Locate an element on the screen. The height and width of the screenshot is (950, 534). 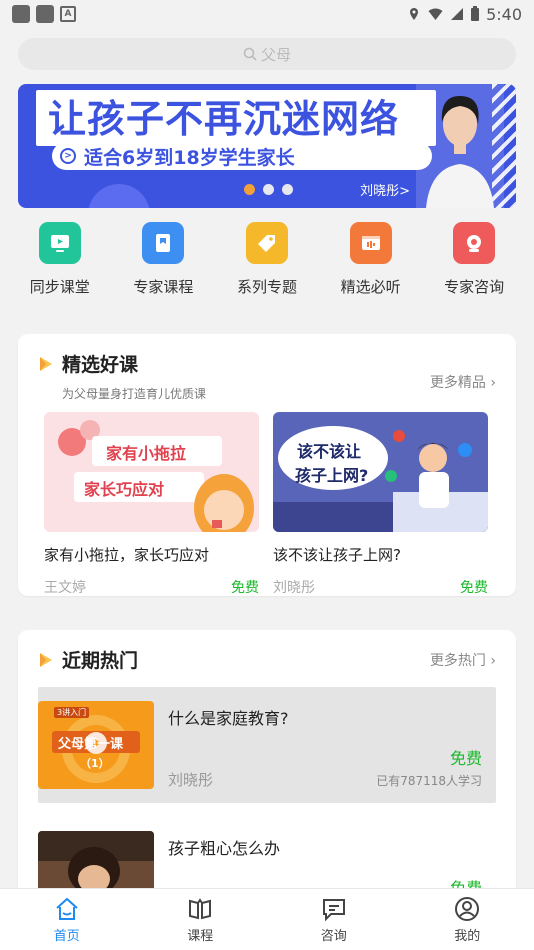
tab-mine: 我的 is located at coordinates (467, 919).